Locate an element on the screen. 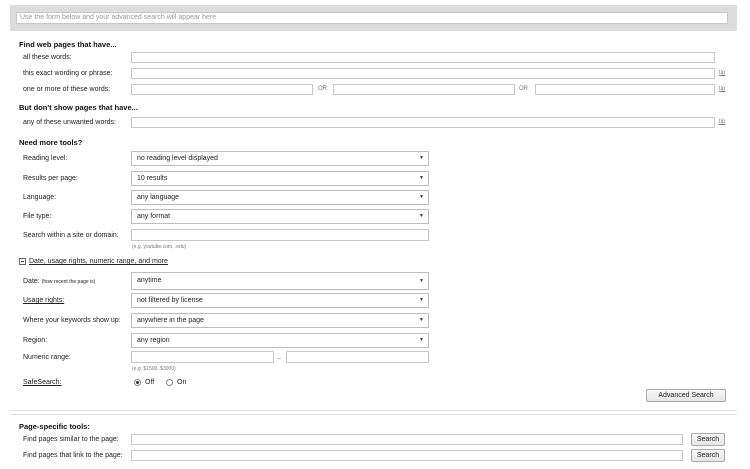  link-pages-label: Find pages that link to the page: is located at coordinates (73, 455).